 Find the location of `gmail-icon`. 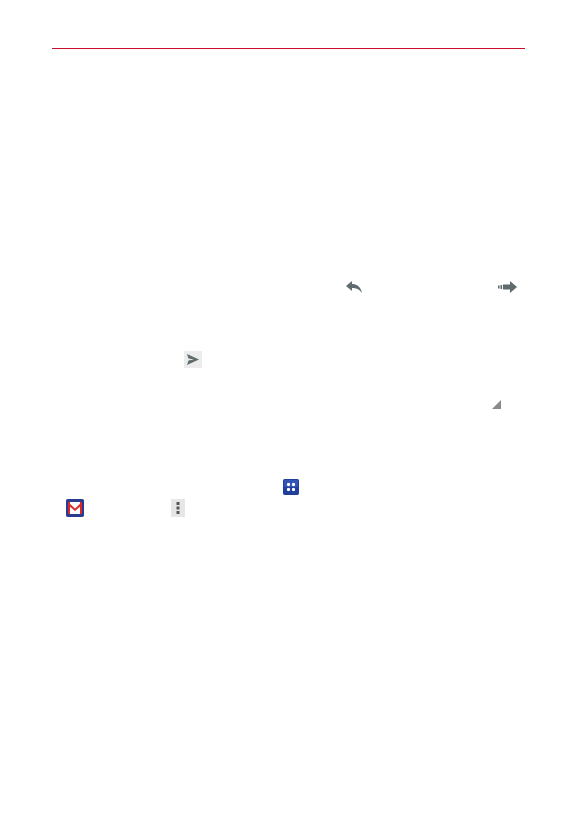

gmail-icon is located at coordinates (75, 508).